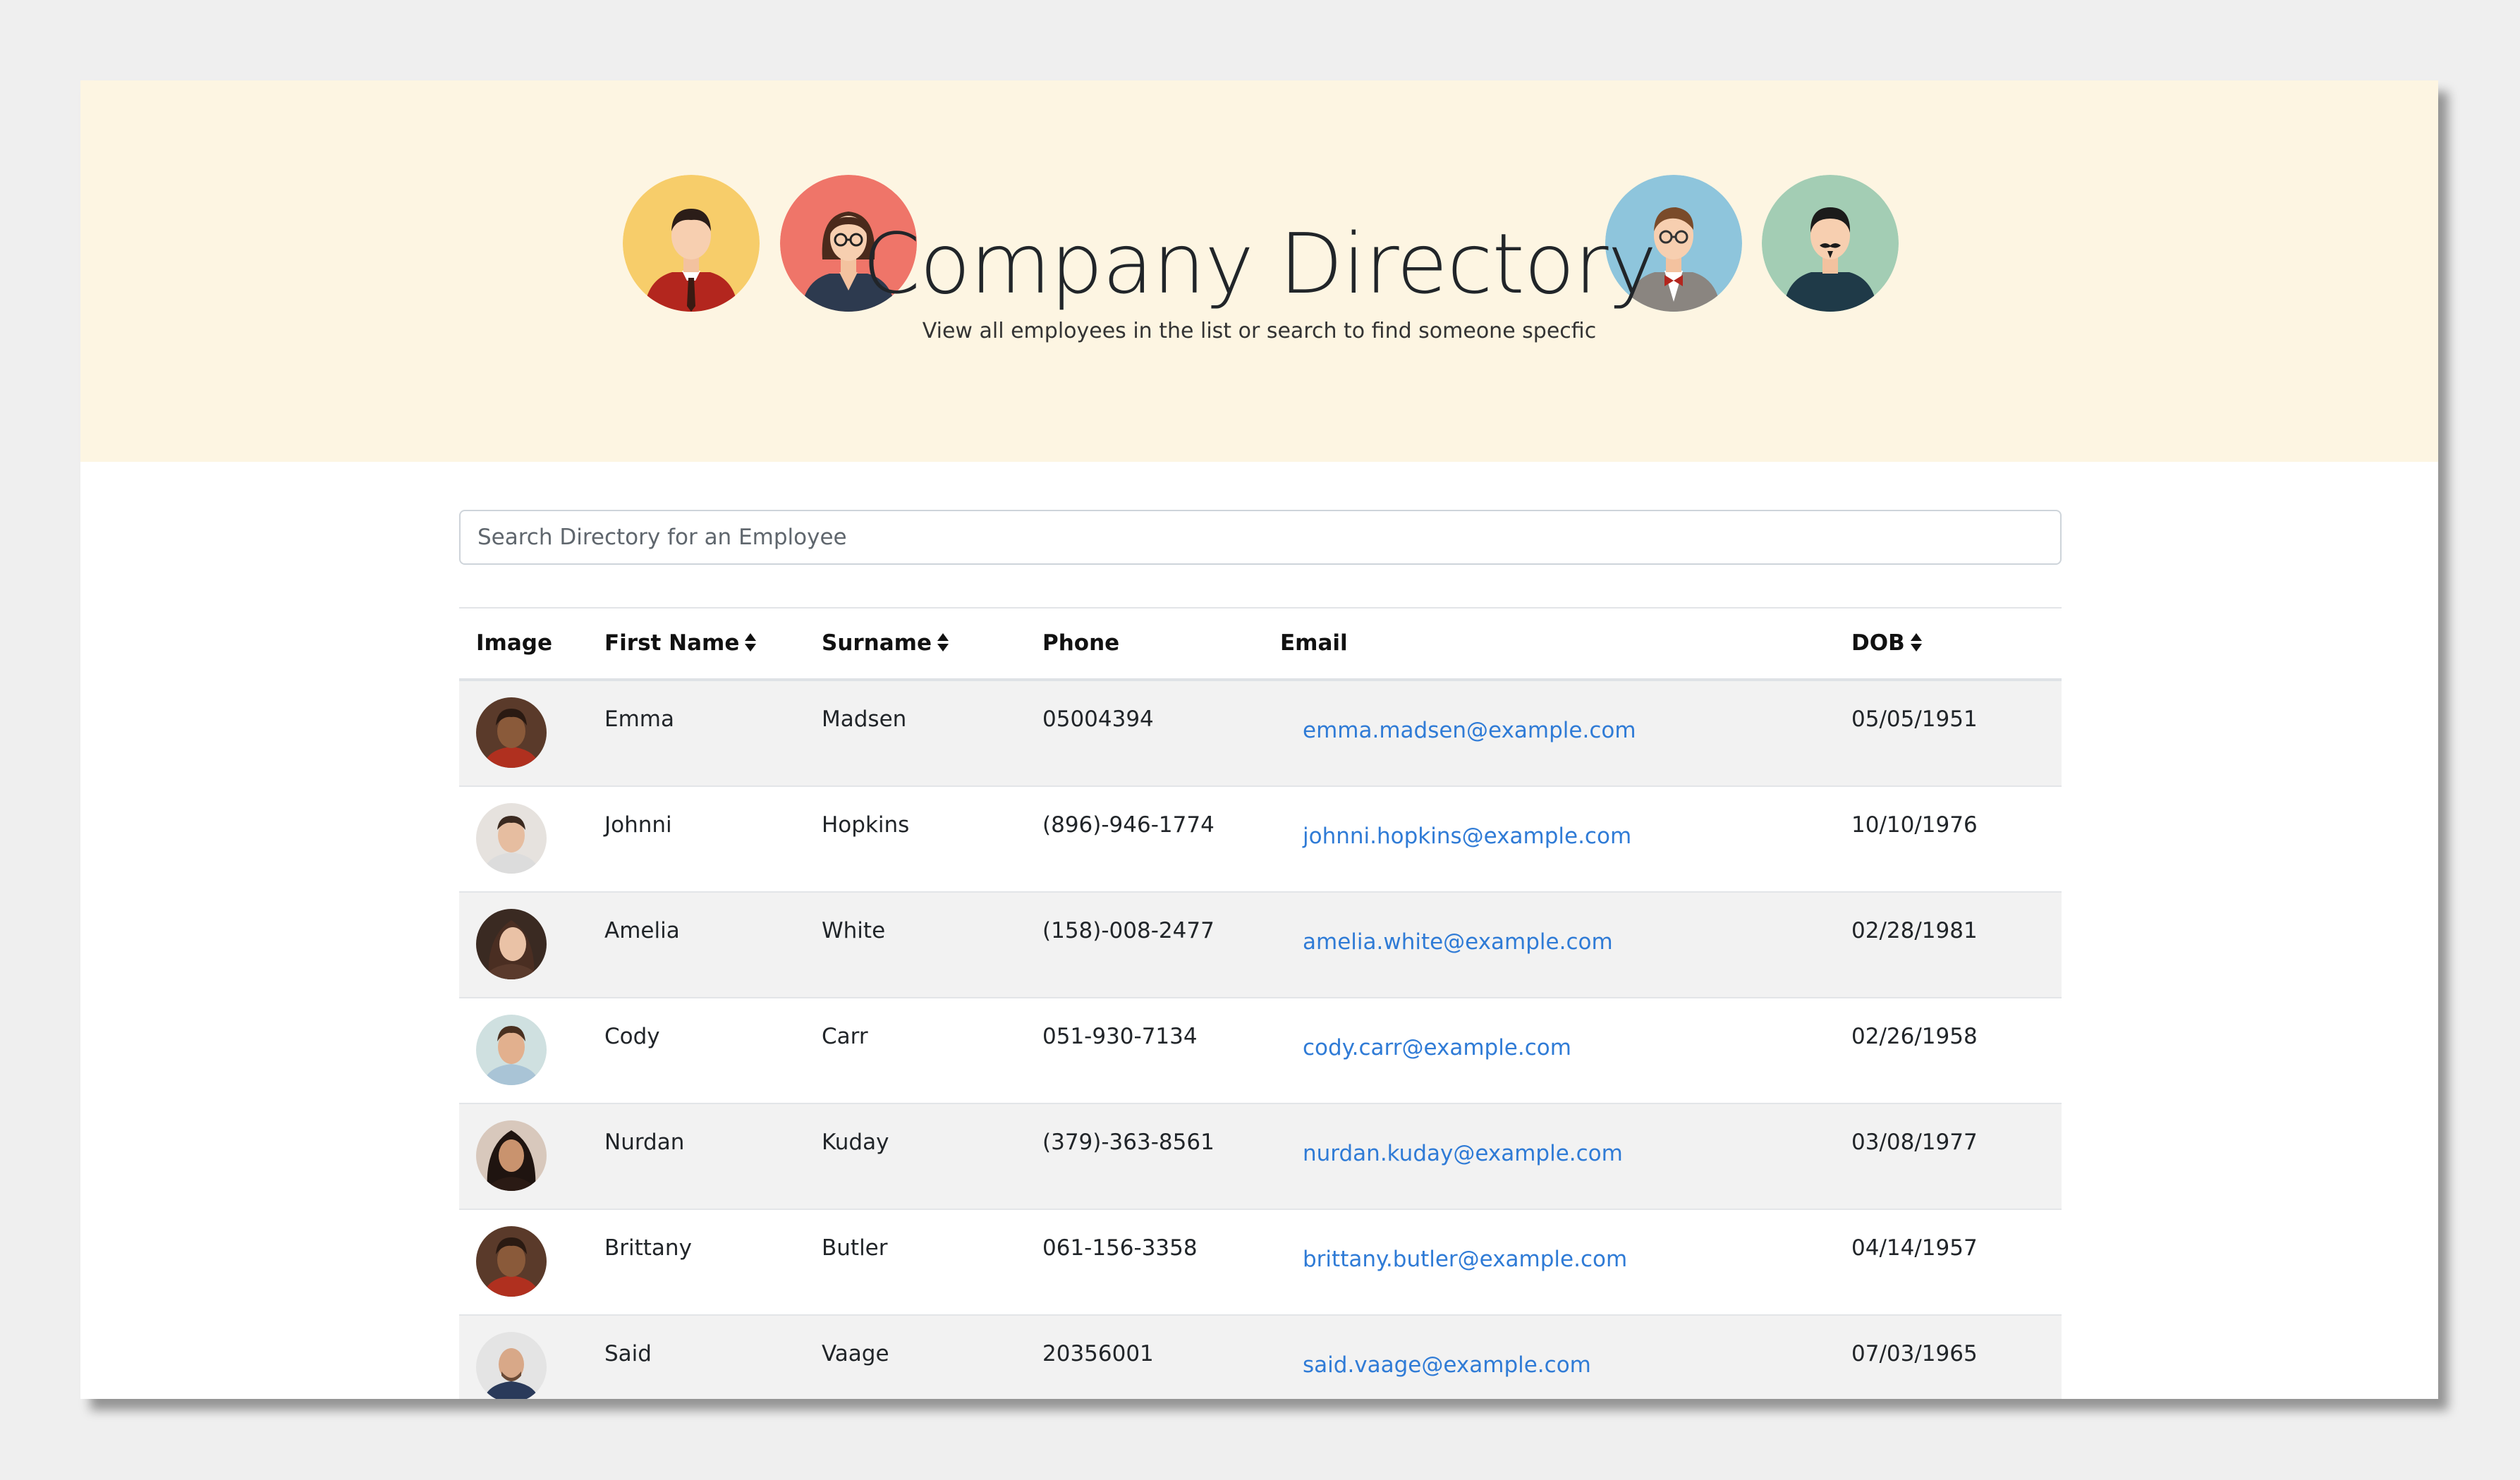 The height and width of the screenshot is (1480, 2520). Describe the element at coordinates (1470, 730) in the screenshot. I see `email-link: emma.madsen@example.com` at that location.